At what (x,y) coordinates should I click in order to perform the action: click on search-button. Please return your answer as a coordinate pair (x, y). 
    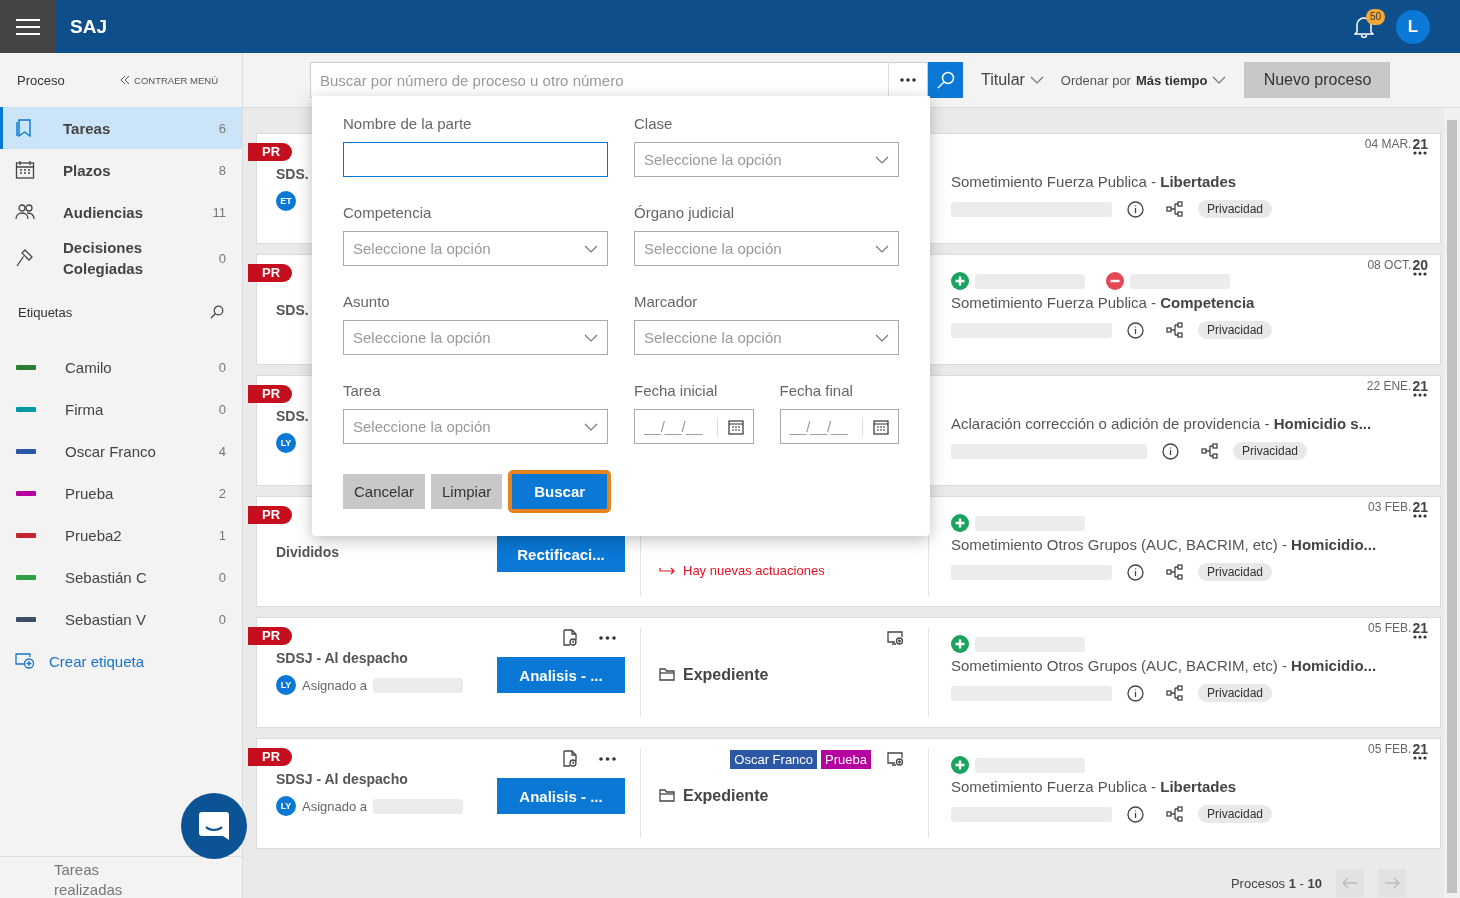
    Looking at the image, I should click on (945, 80).